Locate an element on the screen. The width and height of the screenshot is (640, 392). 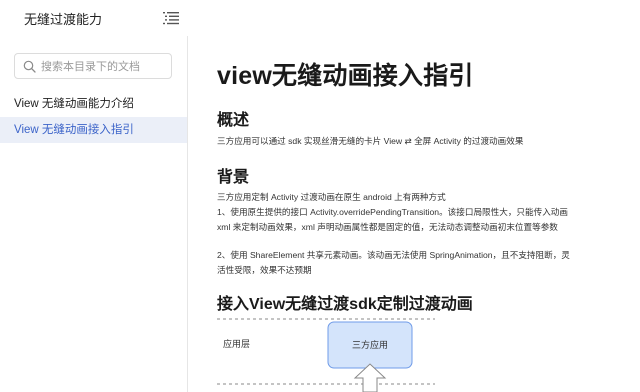
list-menu-icon is located at coordinates (171, 18).